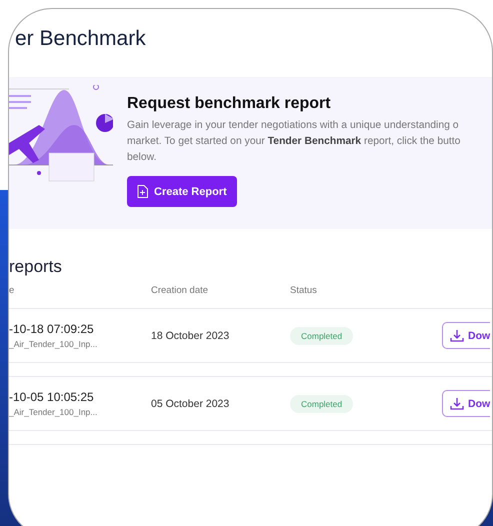  Describe the element at coordinates (81, 39) in the screenshot. I see `page-title: er Benchmark` at that location.